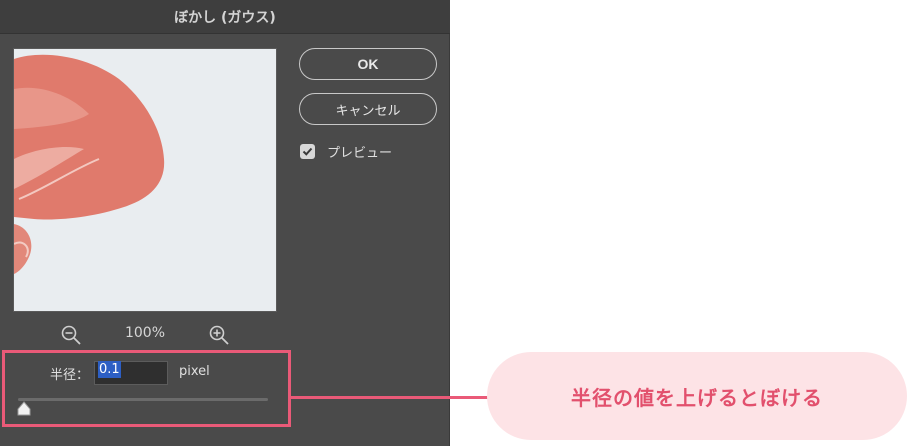 The height and width of the screenshot is (446, 918). What do you see at coordinates (89, 164) in the screenshot?
I see `flower-petal-image` at bounding box center [89, 164].